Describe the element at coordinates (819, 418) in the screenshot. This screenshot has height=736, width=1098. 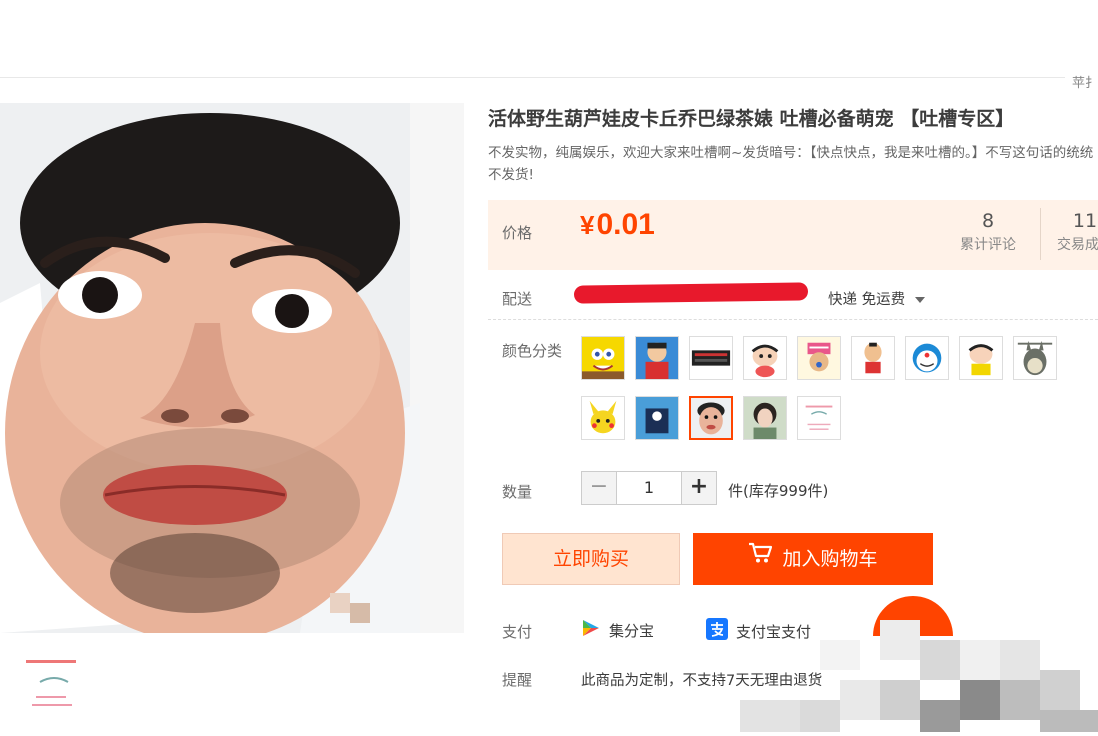
I see `swatch-text-card` at that location.